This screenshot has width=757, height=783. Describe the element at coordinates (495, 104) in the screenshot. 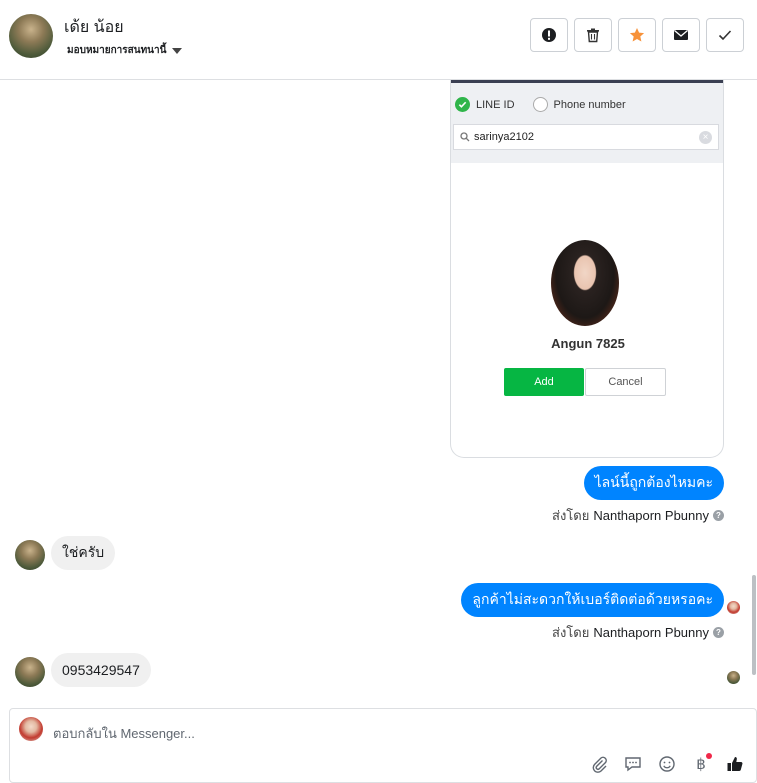

I see `option-line-id: LINE ID` at that location.